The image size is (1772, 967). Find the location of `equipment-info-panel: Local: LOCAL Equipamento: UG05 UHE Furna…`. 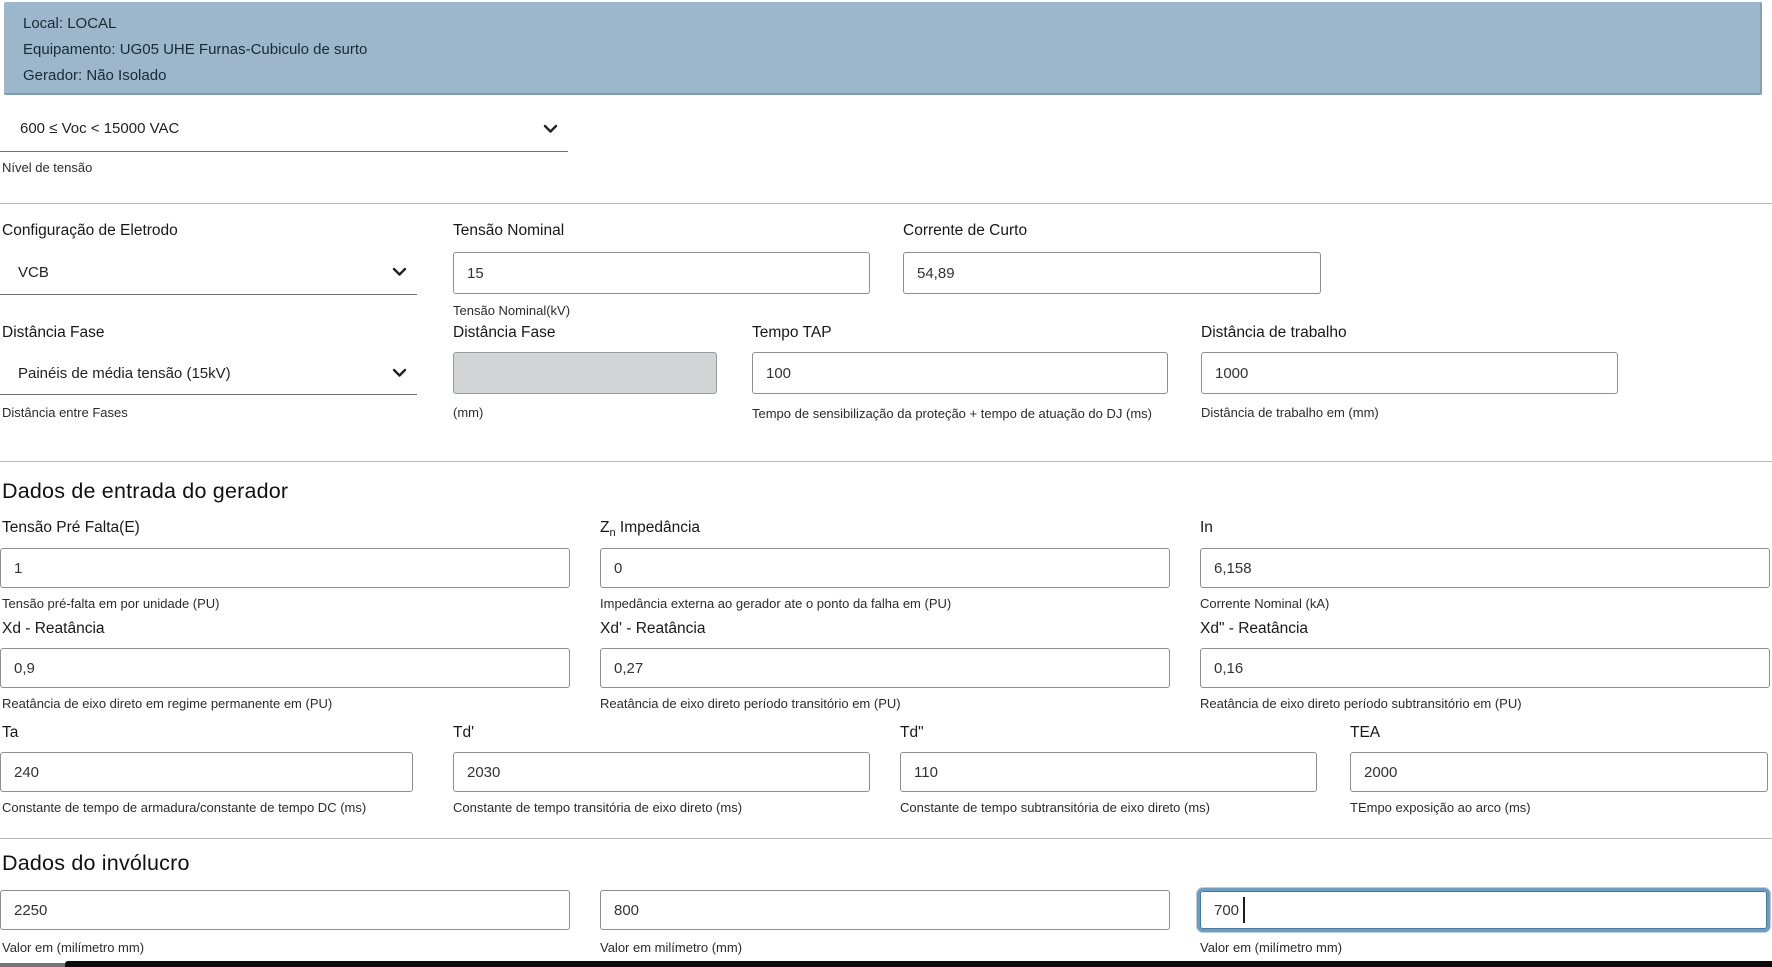

equipment-info-panel: Local: LOCAL Equipamento: UG05 UHE Furna… is located at coordinates (883, 48).